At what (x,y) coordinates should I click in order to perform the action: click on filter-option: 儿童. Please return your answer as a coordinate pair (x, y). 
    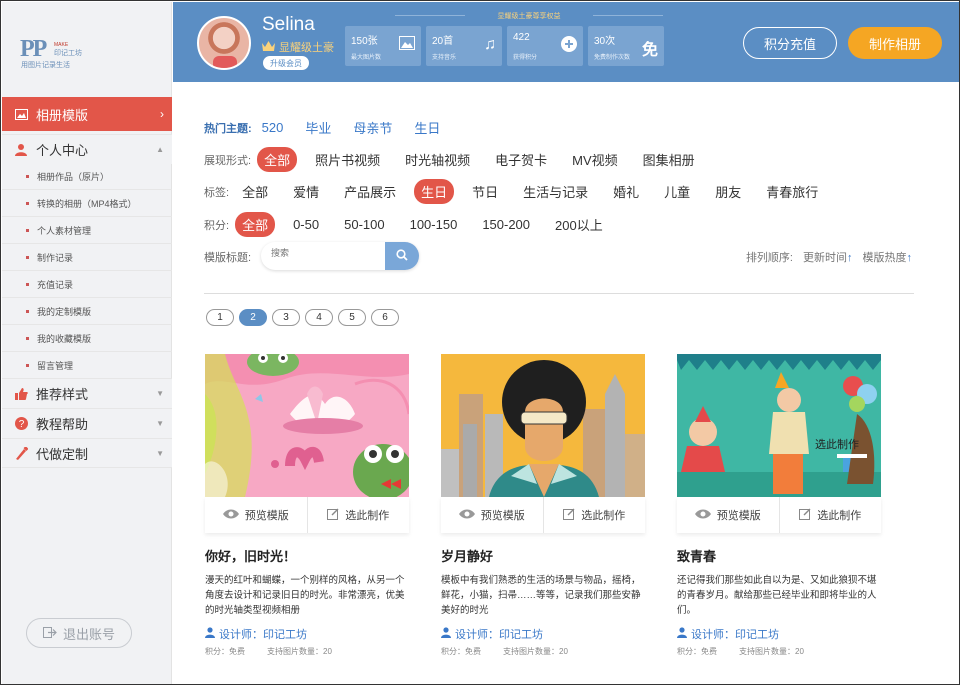
    Looking at the image, I should click on (677, 191).